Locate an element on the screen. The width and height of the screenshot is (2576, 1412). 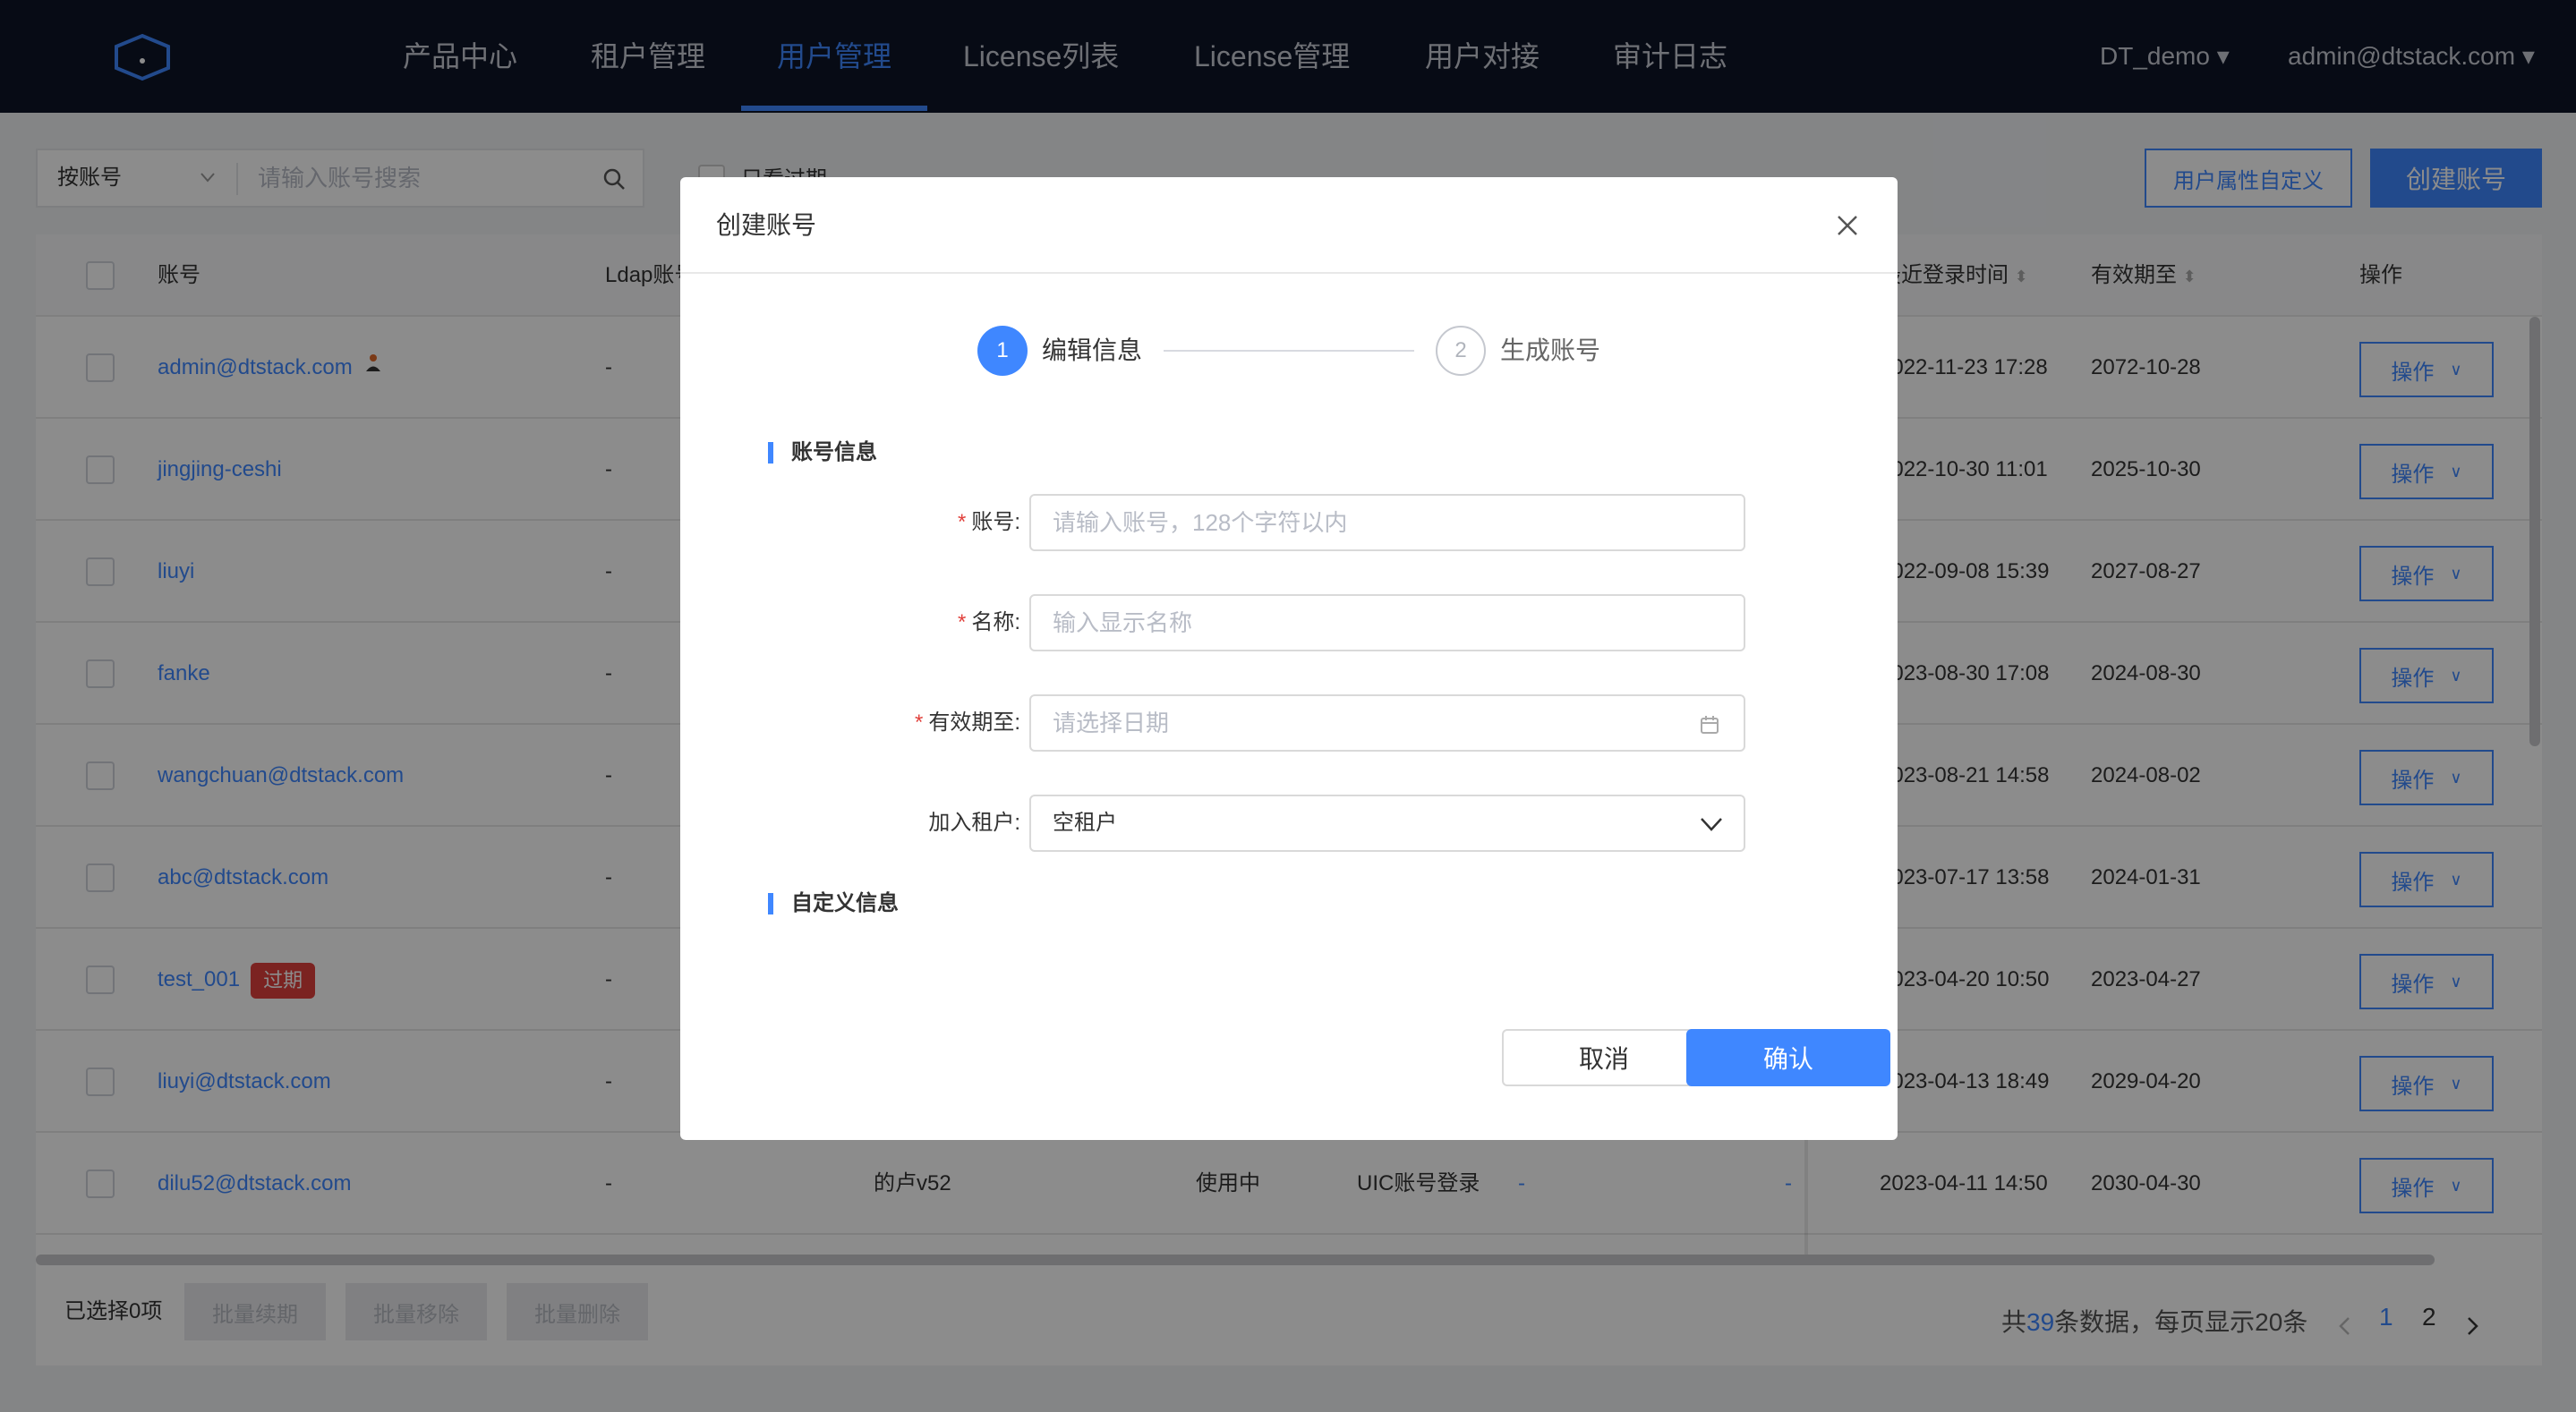
section-custom-info: 自定义信息 is located at coordinates (845, 903).